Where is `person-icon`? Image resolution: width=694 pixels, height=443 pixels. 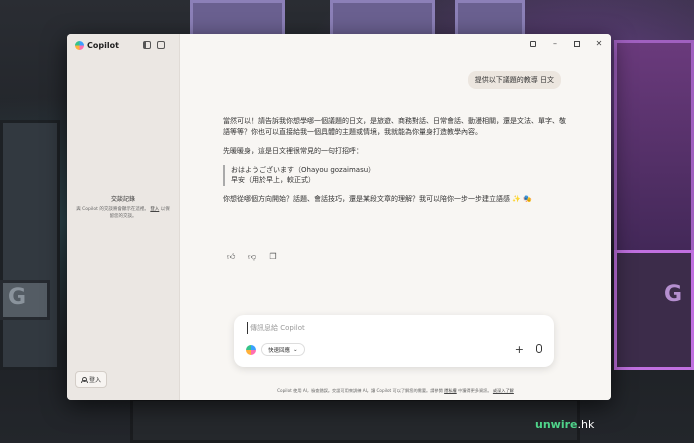 person-icon is located at coordinates (84, 379).